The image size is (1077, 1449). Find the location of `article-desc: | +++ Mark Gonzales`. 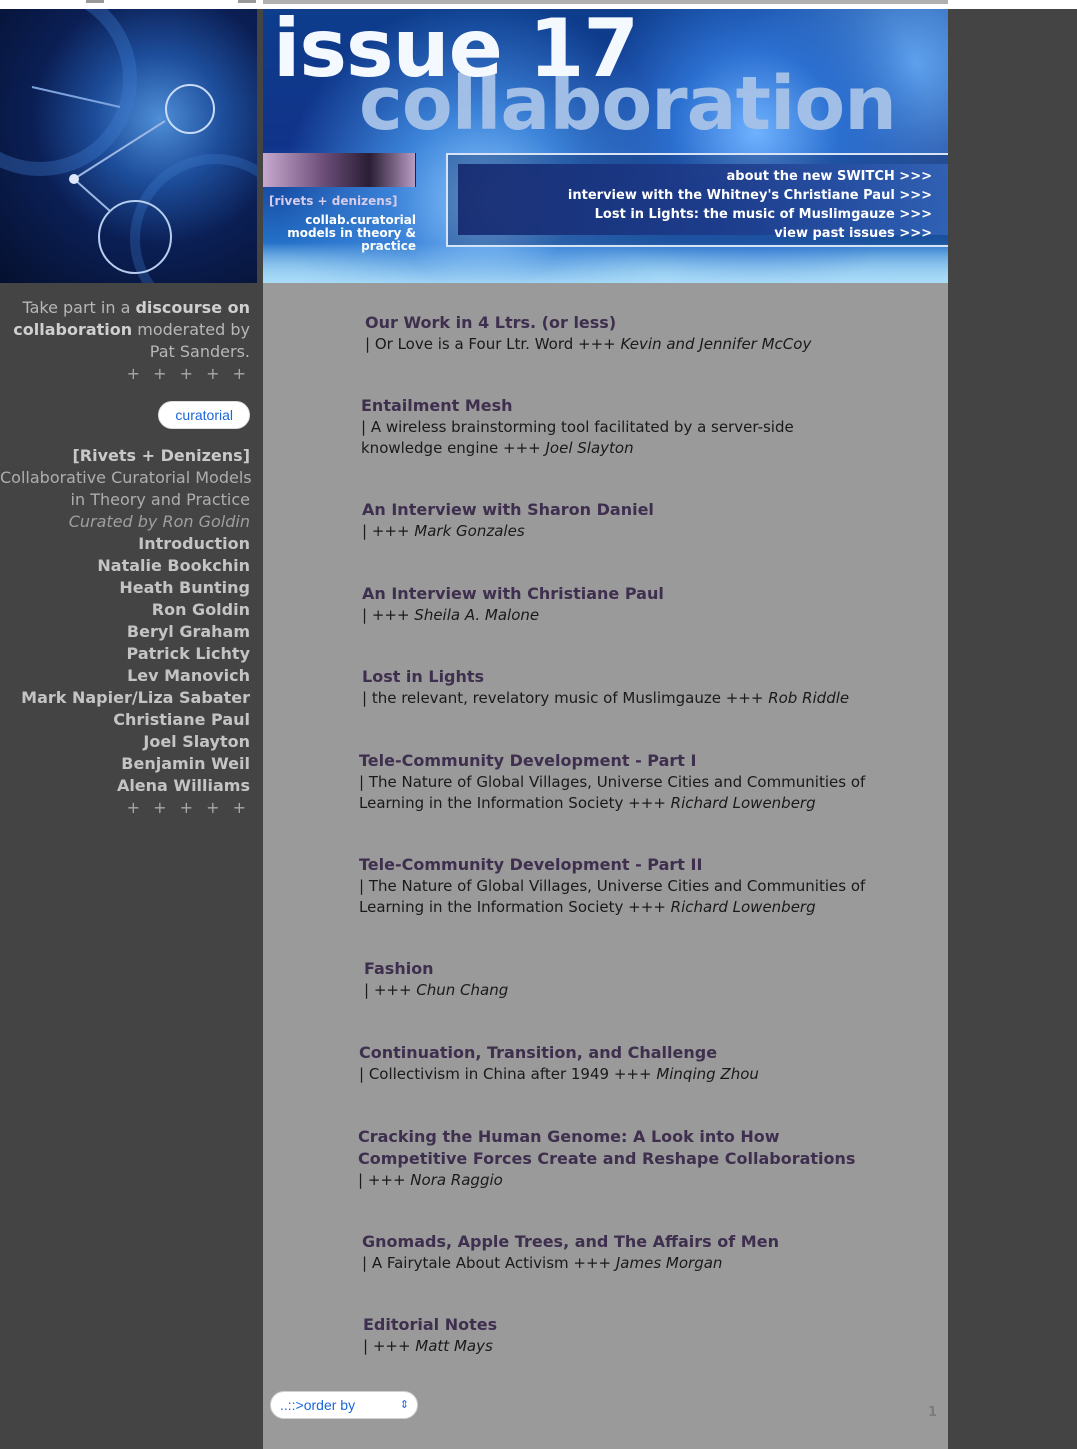

article-desc: | +++ Mark Gonzales is located at coordinates (612, 531).